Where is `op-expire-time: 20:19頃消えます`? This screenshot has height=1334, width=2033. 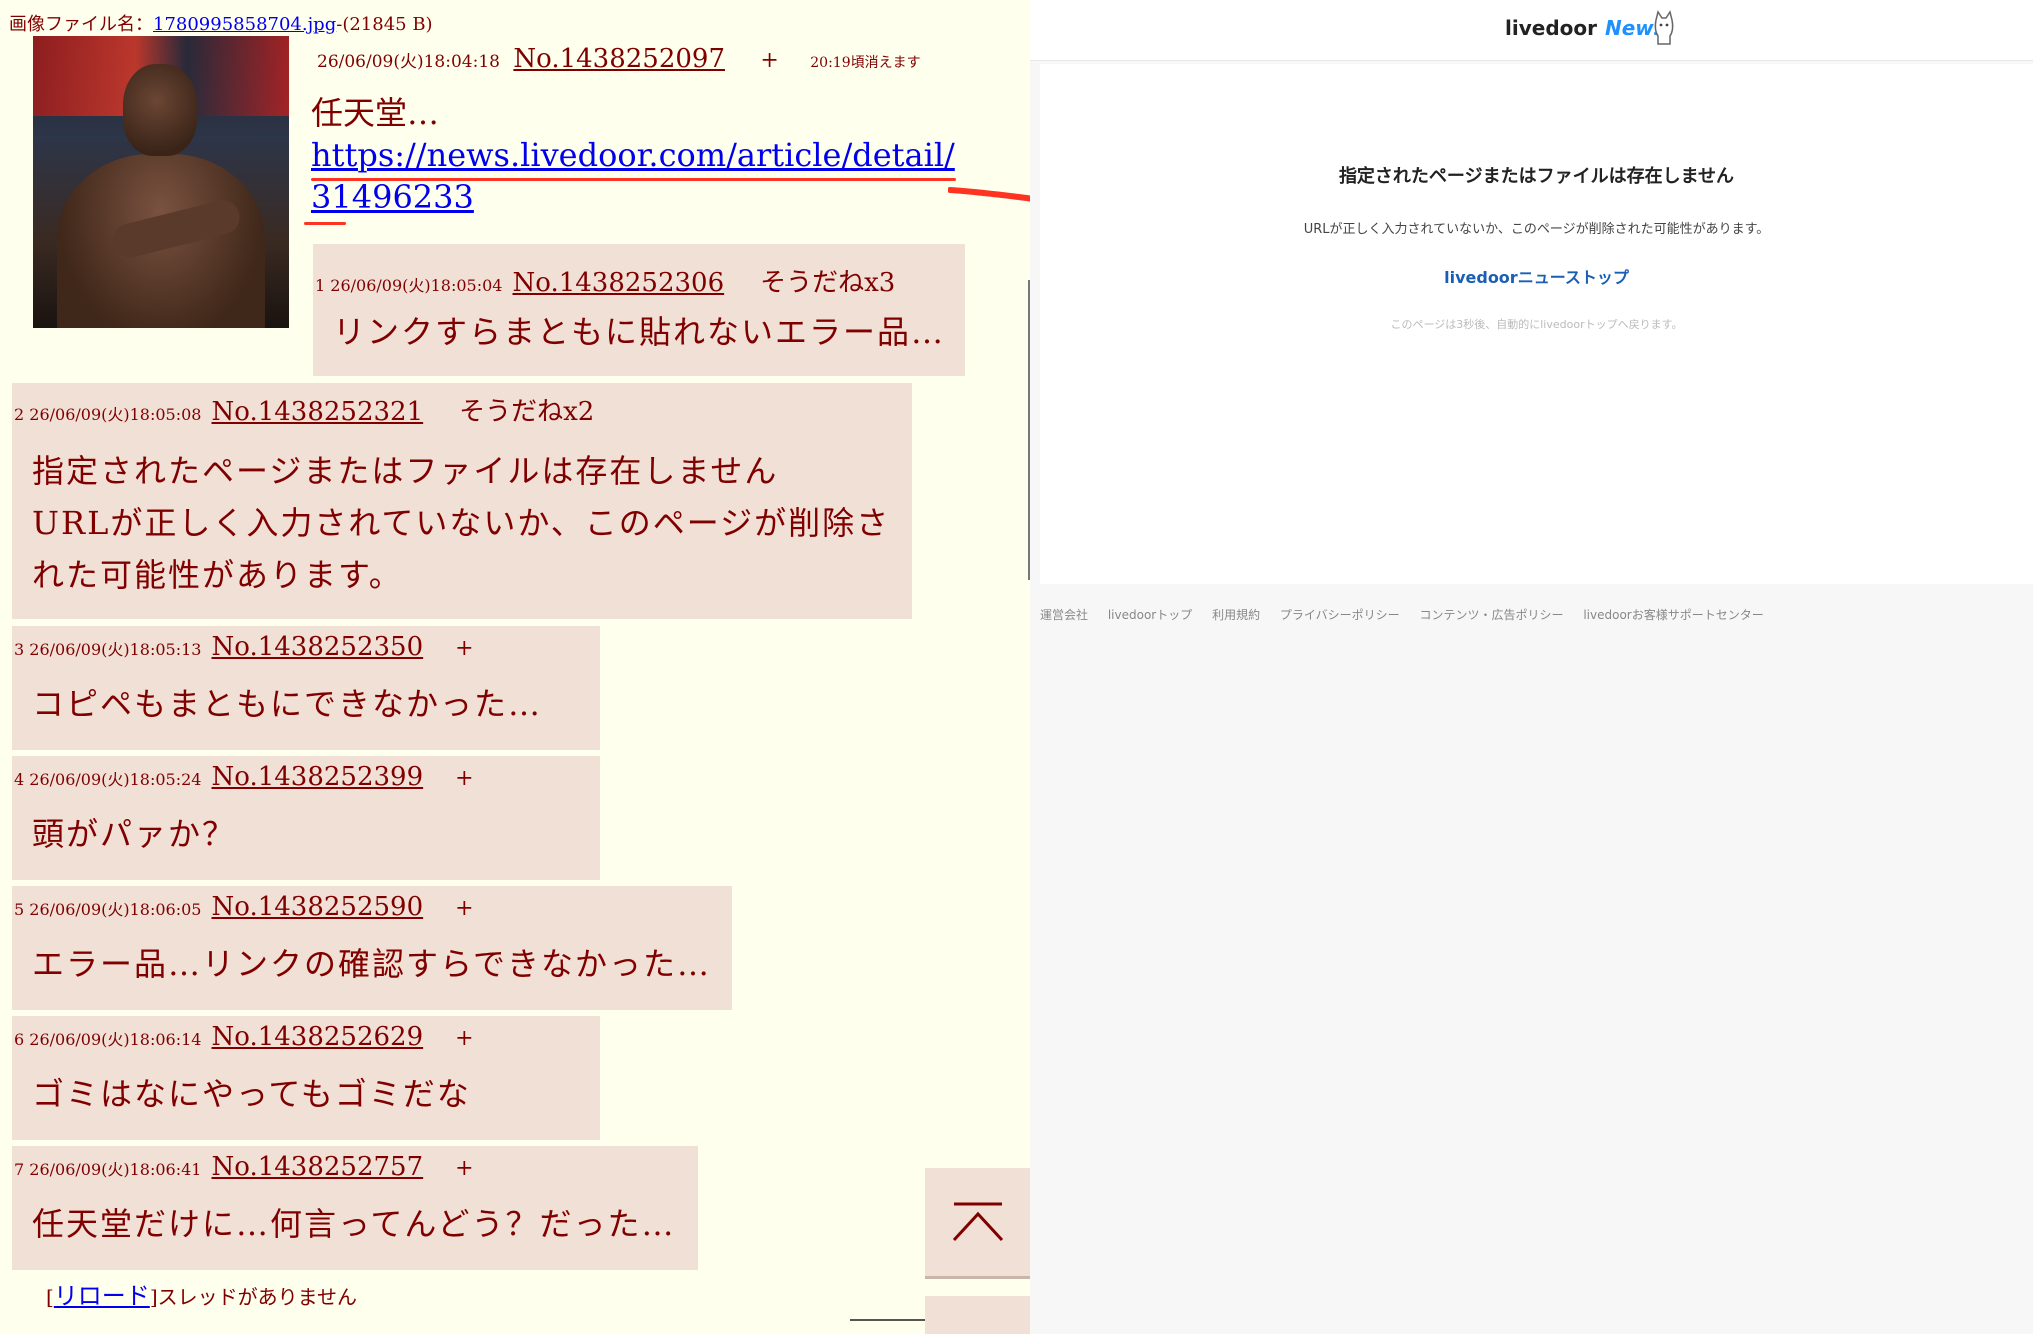
op-expire-time: 20:19頃消えます is located at coordinates (865, 63).